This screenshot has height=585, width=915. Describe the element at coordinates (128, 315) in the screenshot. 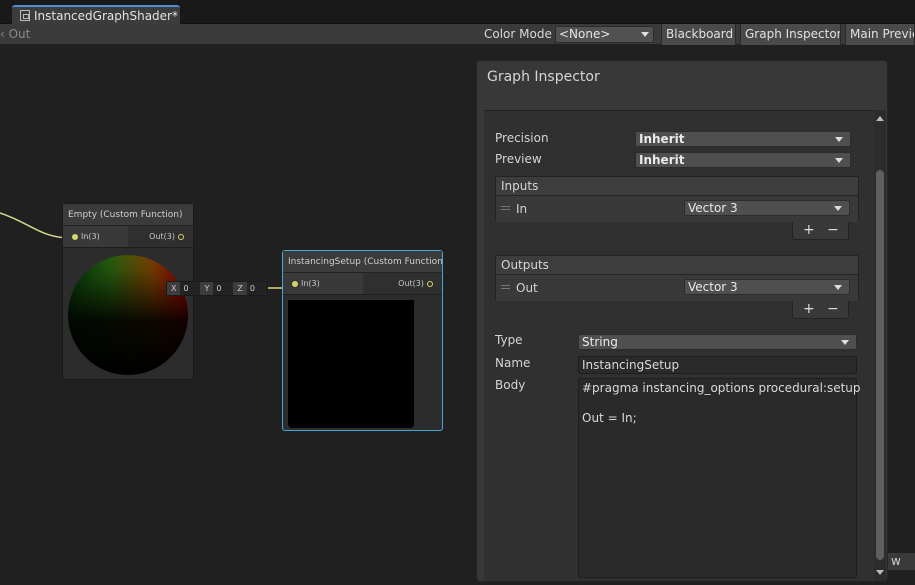

I see `node-preview-sphere` at that location.